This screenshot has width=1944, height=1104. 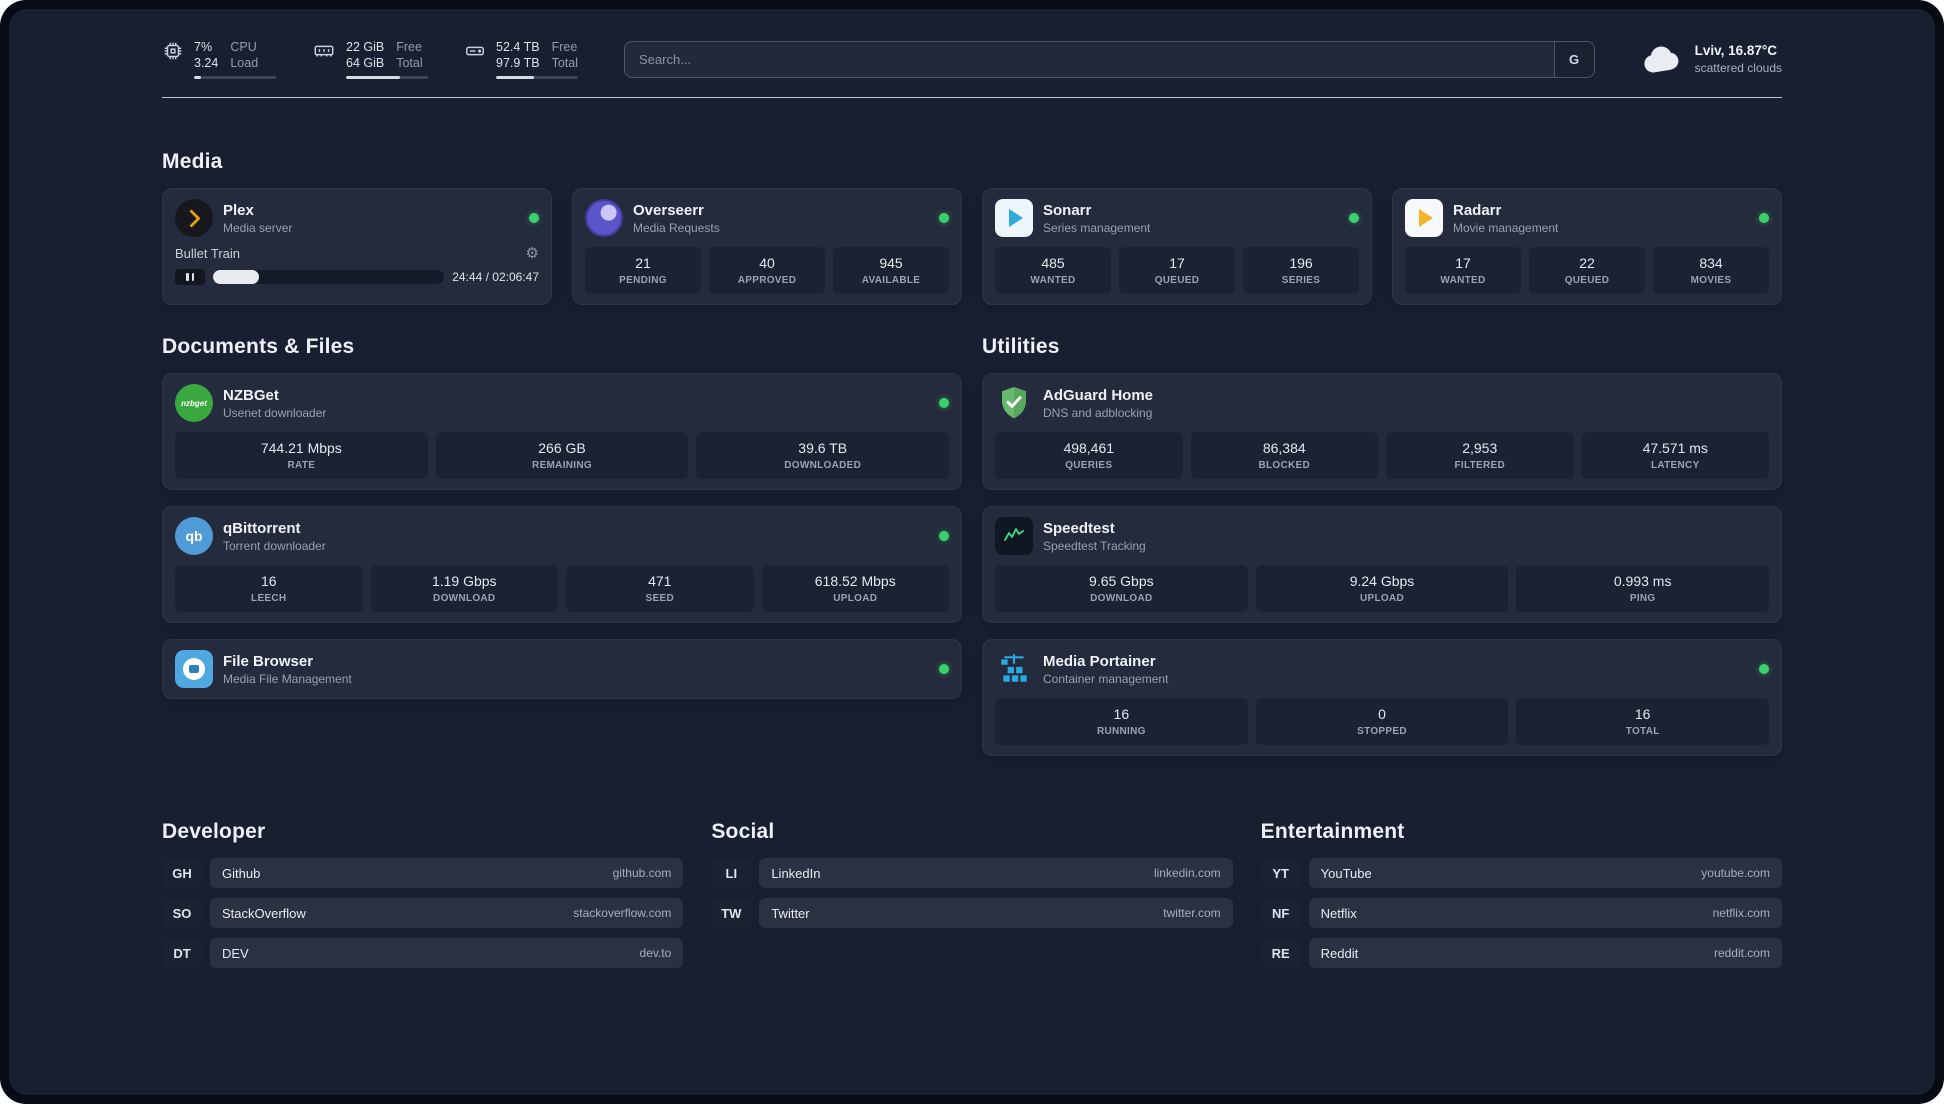 What do you see at coordinates (1089, 59) in the screenshot?
I see `search-input` at bounding box center [1089, 59].